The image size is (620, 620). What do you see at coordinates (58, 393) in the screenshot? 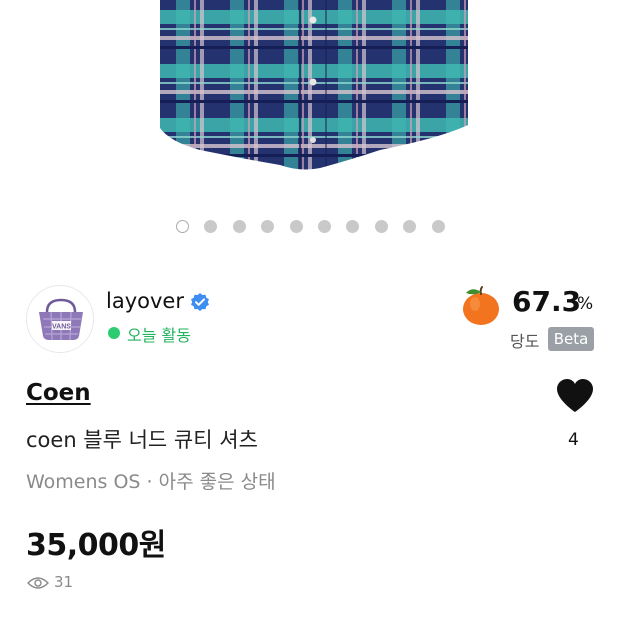
I see `brand-link: Coen` at bounding box center [58, 393].